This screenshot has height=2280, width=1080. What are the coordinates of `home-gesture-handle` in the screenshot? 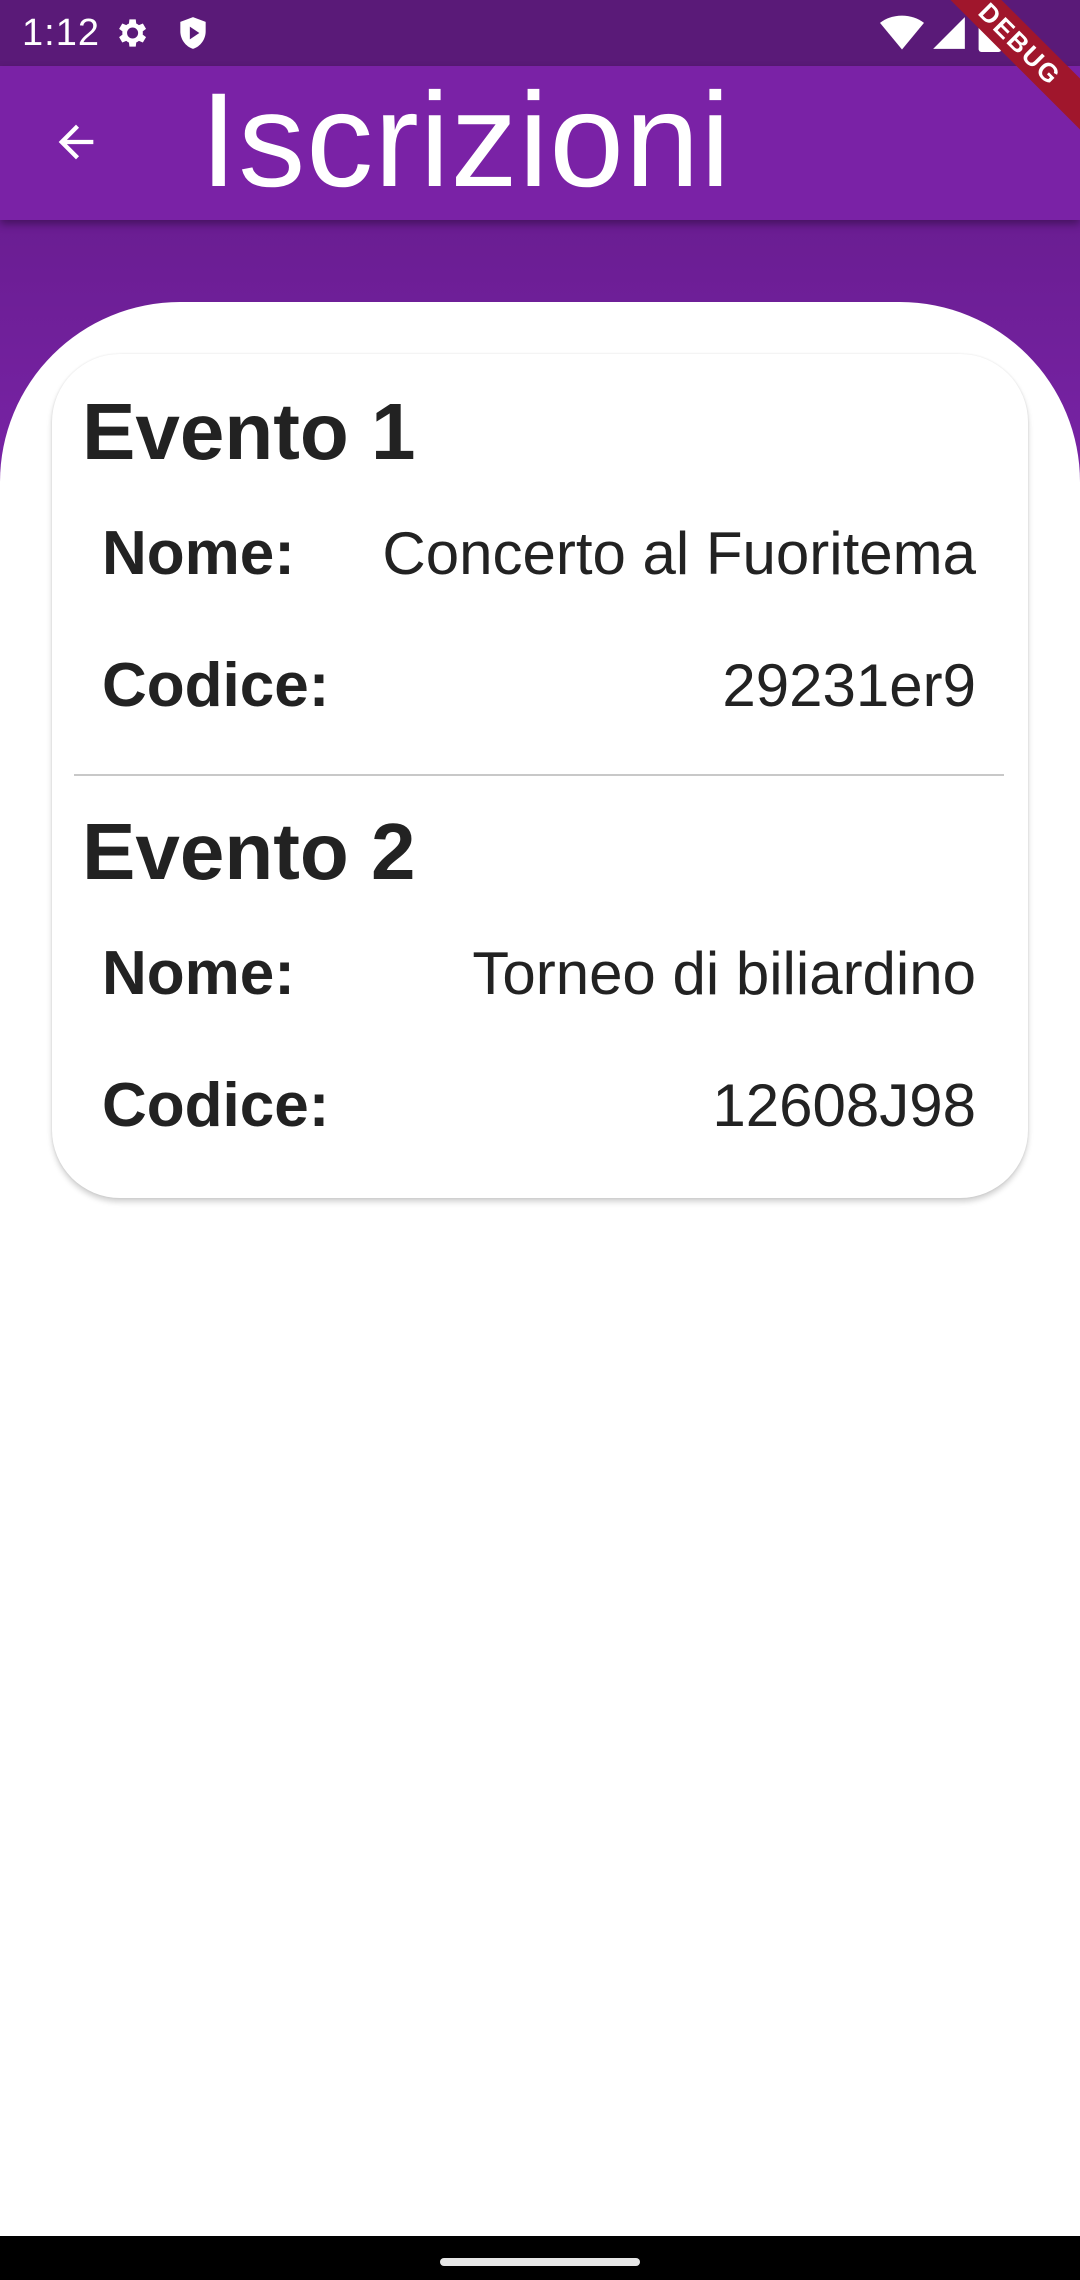 It's located at (540, 2262).